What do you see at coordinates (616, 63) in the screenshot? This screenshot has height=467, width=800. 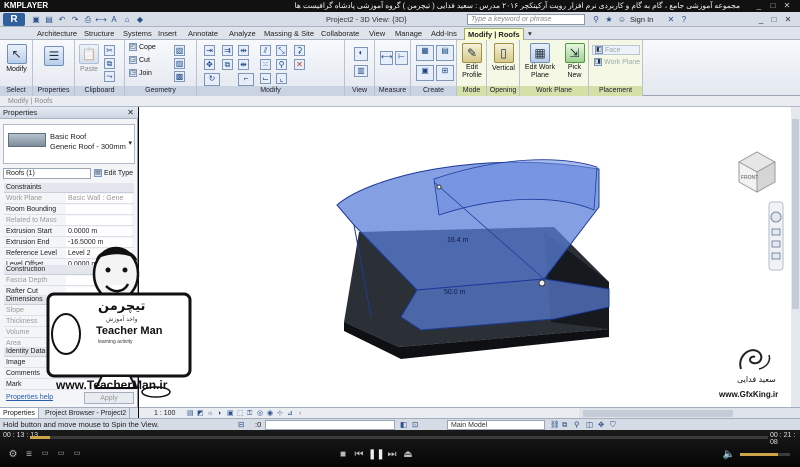 I see `work-plane-button: ◨ Work Plane` at bounding box center [616, 63].